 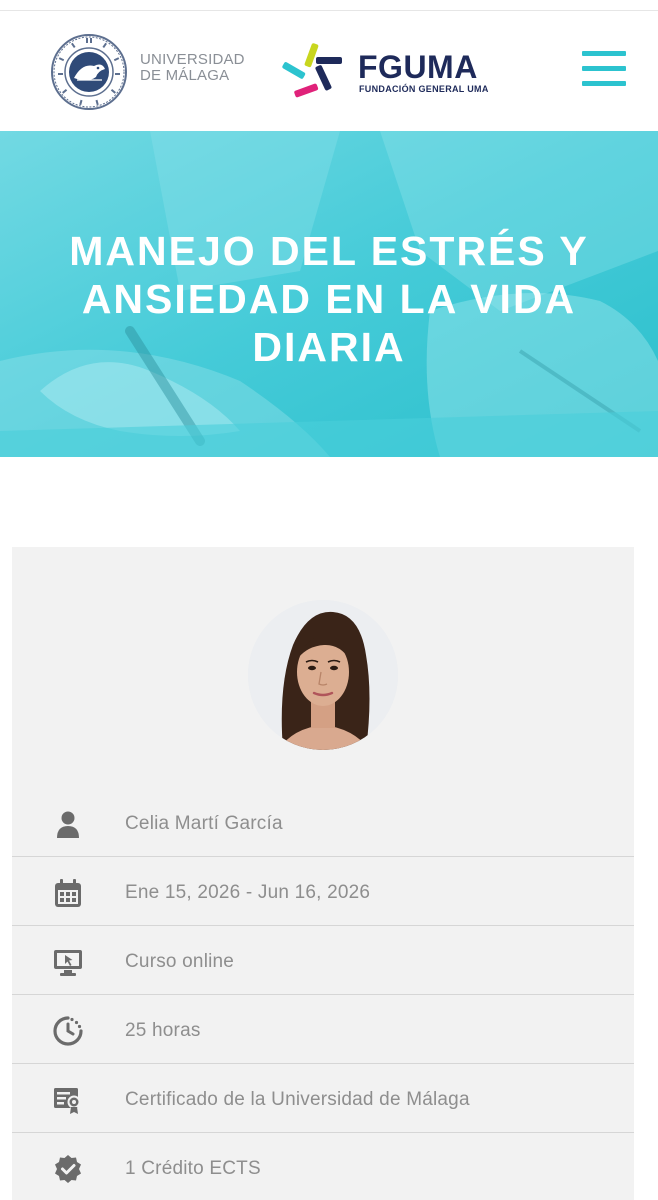 What do you see at coordinates (204, 823) in the screenshot?
I see `instructor-name: Celia Martí García` at bounding box center [204, 823].